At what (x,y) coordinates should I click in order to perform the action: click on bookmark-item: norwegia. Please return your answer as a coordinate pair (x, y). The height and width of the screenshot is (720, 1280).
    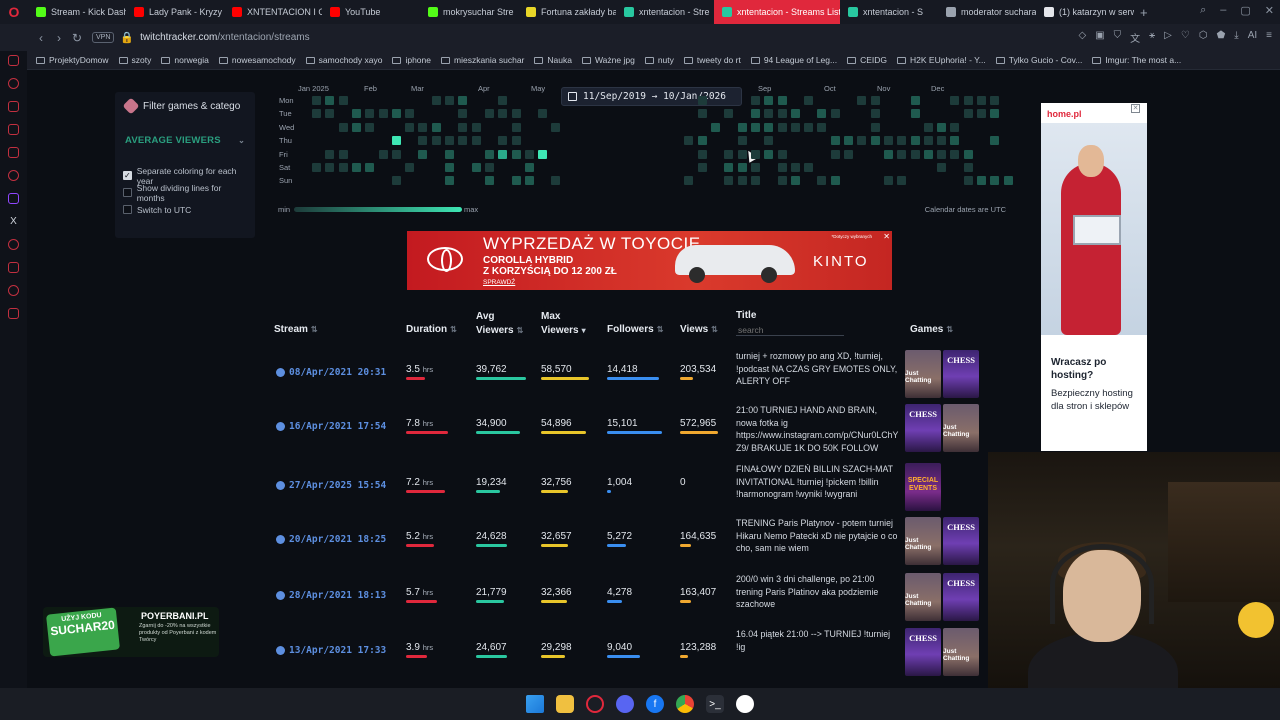
    Looking at the image, I should click on (185, 60).